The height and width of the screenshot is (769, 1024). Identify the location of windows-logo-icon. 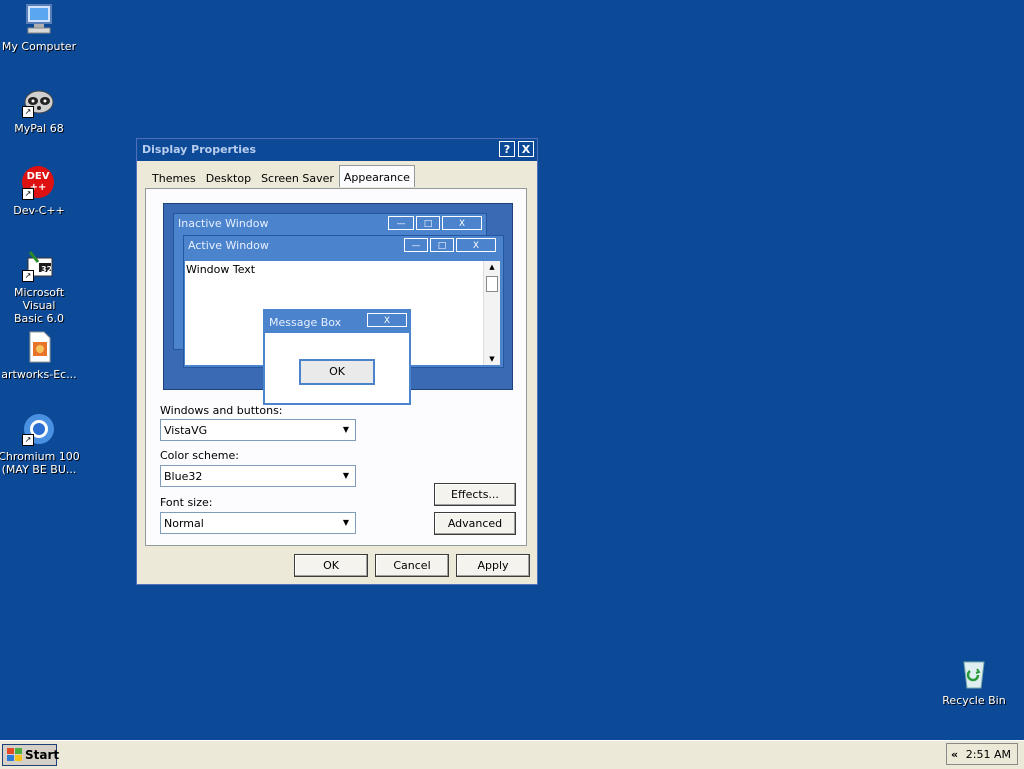
(14, 758).